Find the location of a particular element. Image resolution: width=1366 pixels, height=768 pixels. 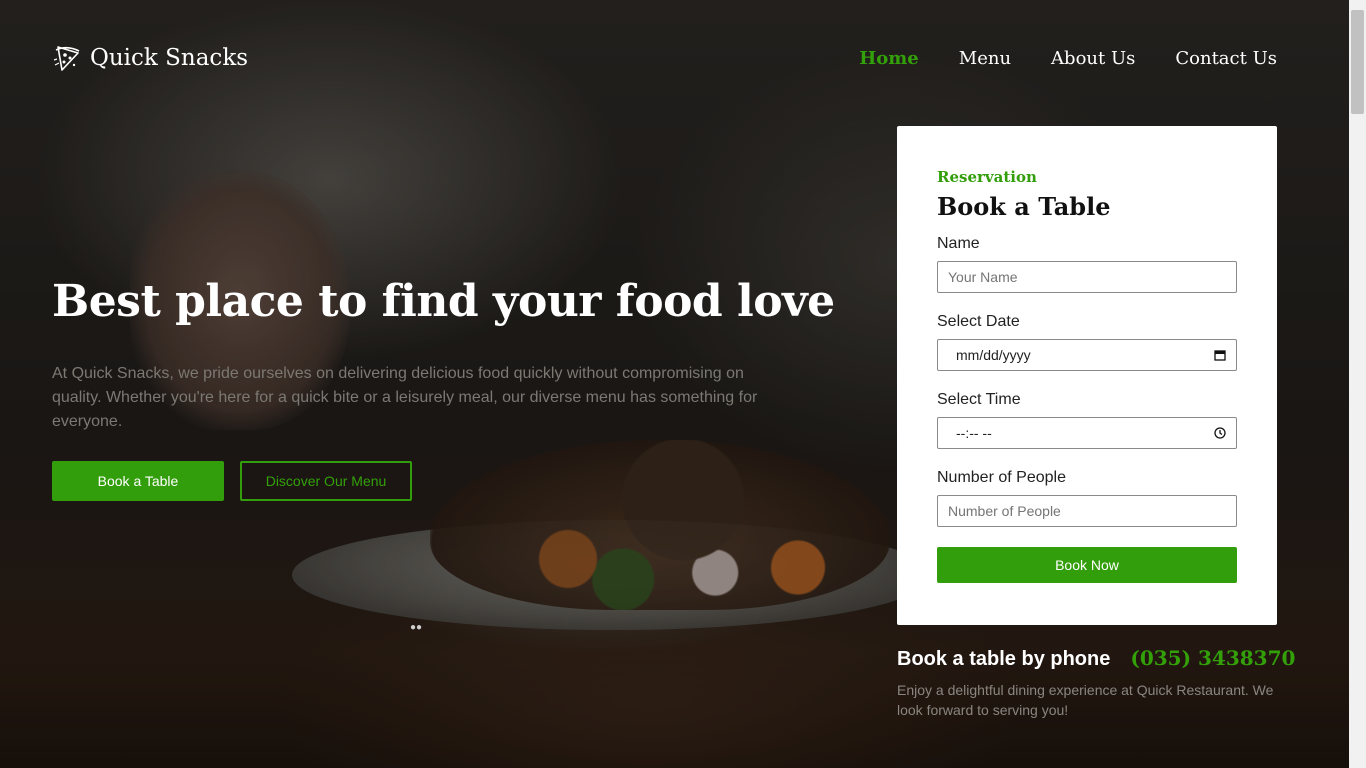

scrollbar-thumb is located at coordinates (1357, 62).